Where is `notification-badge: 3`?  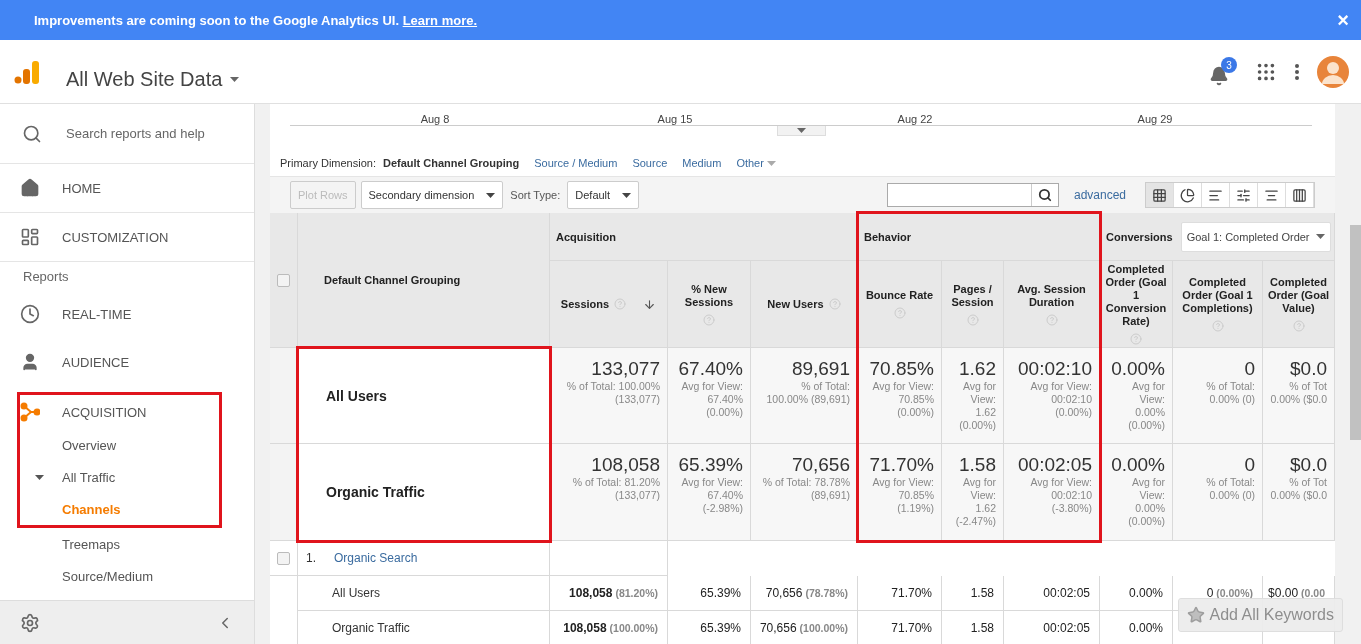 notification-badge: 3 is located at coordinates (1229, 65).